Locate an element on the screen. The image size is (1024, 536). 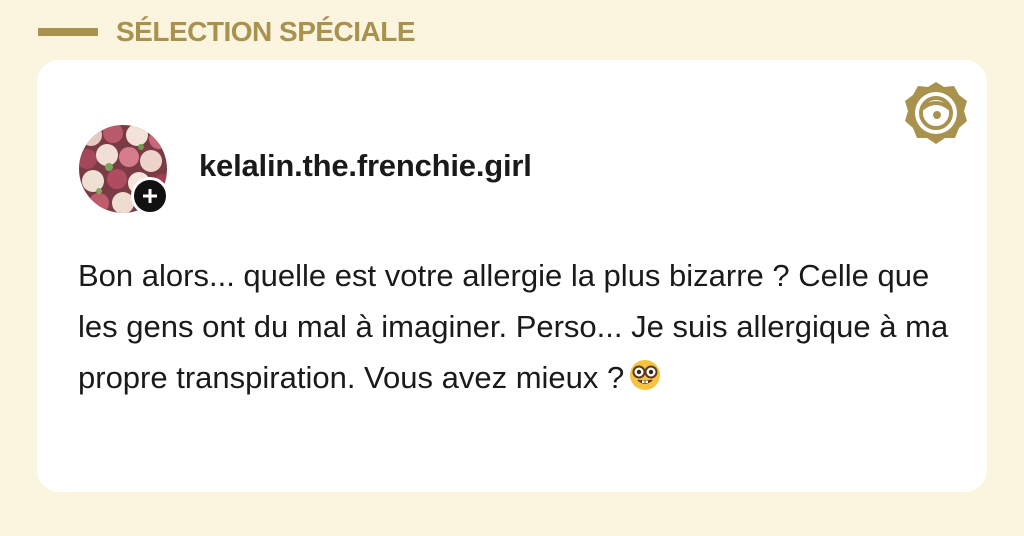
section-title: SÉLECTION SPÉCIALE is located at coordinates (266, 31).